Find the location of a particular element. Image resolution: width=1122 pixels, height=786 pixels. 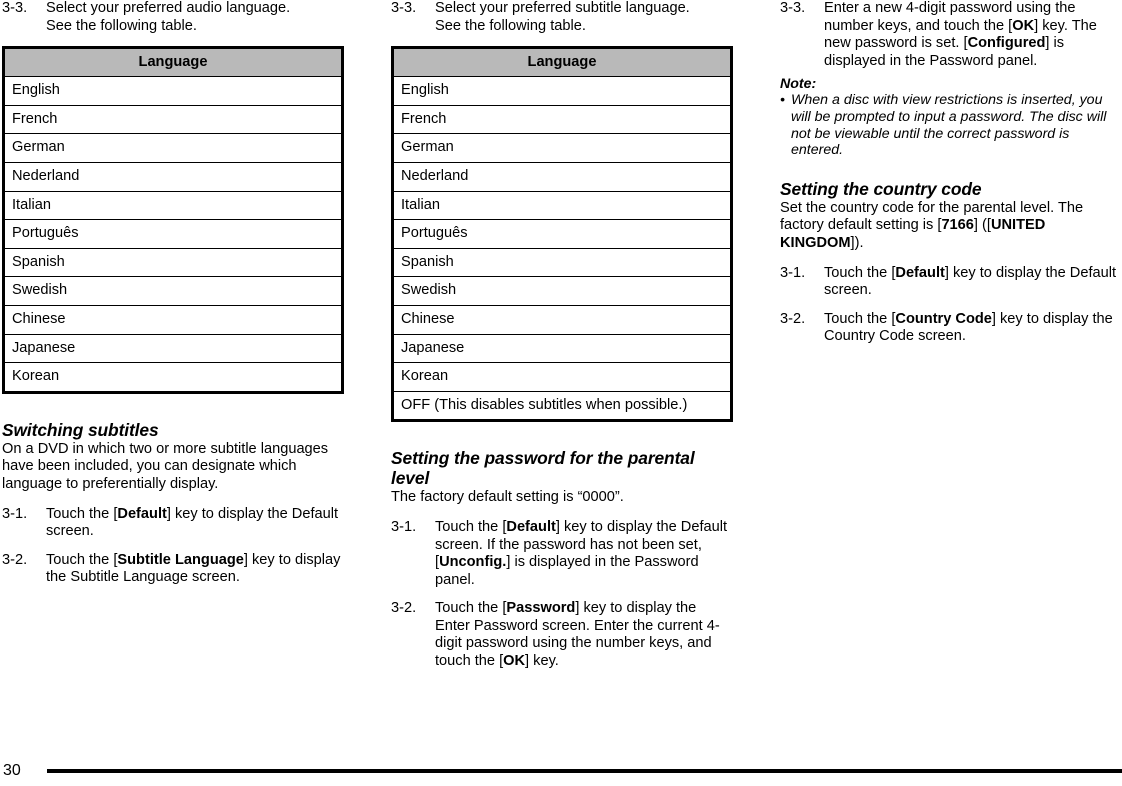

table-row: Nederland is located at coordinates (562, 176).